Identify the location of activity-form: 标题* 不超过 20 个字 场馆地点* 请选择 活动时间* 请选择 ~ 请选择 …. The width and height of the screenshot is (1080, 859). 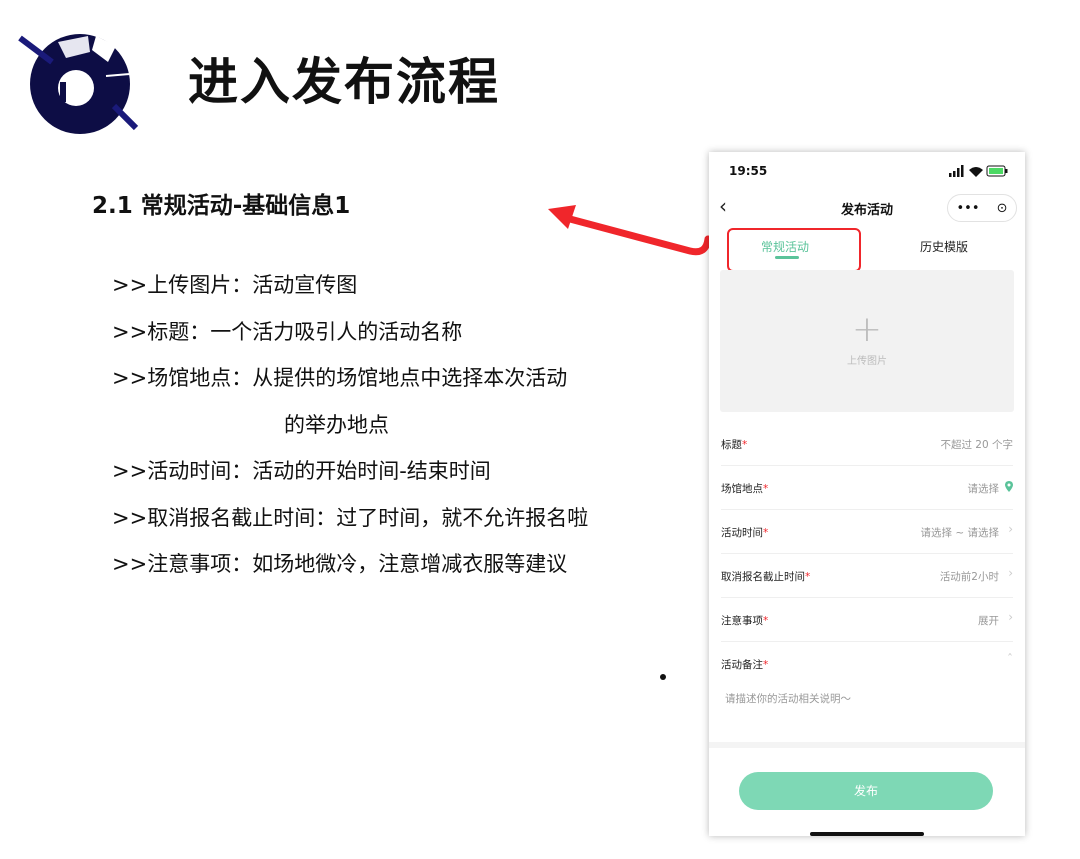
(867, 577).